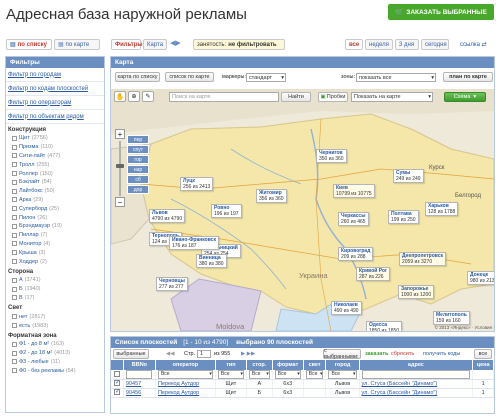 The width and height of the screenshot is (500, 417). What do you see at coordinates (342, 354) in the screenshot?
I see `with-selected-button: с выбранными:` at bounding box center [342, 354].